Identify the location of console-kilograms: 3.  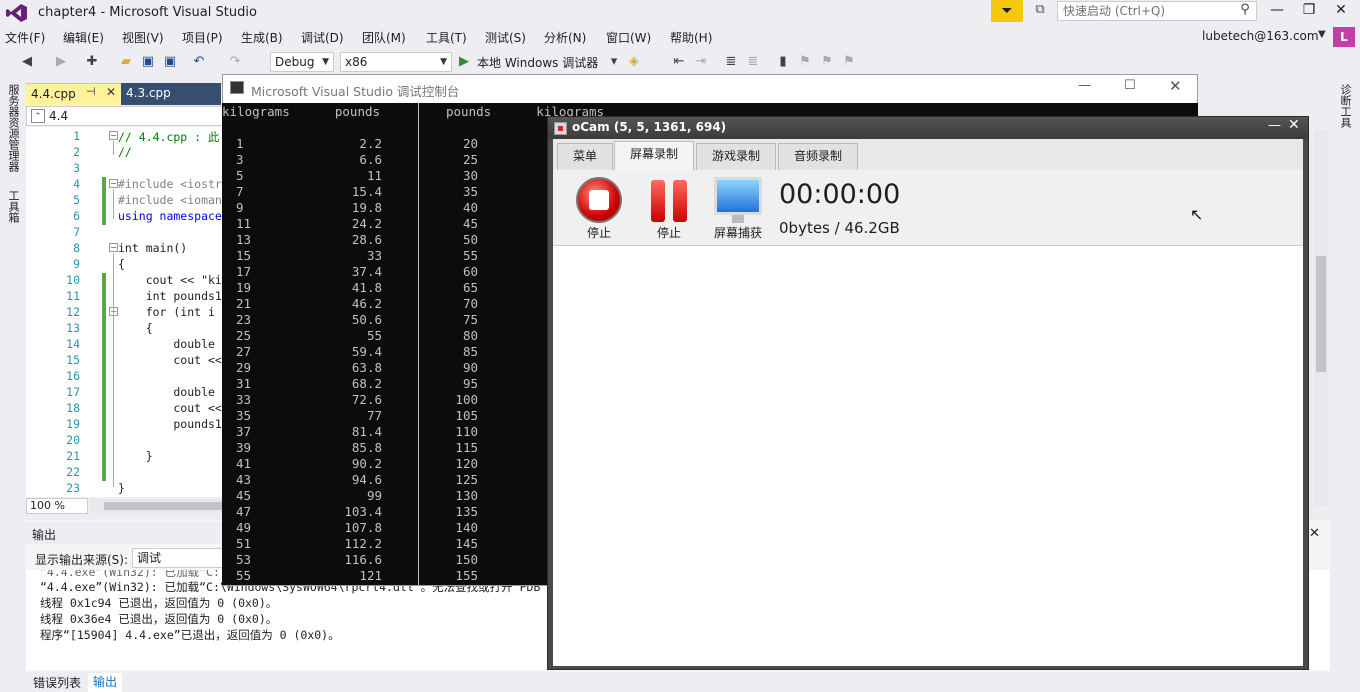
(240, 159).